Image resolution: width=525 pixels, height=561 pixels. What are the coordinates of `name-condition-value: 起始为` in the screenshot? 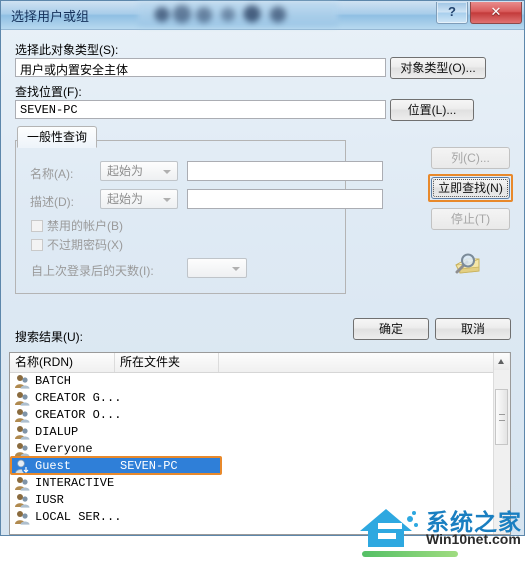 It's located at (125, 171).